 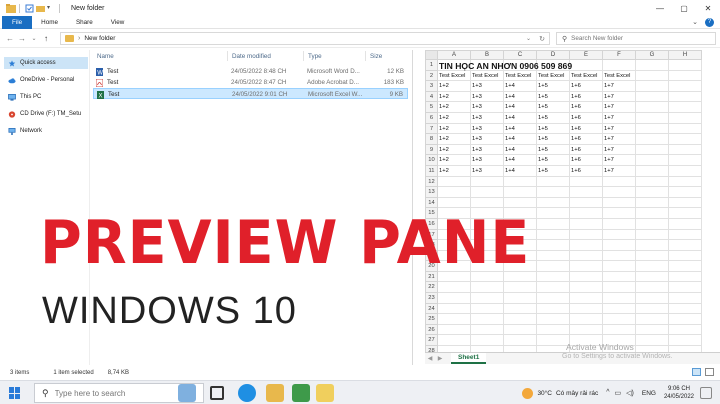 What do you see at coordinates (46, 38) in the screenshot?
I see `up-arrow-icon: ↑` at bounding box center [46, 38].